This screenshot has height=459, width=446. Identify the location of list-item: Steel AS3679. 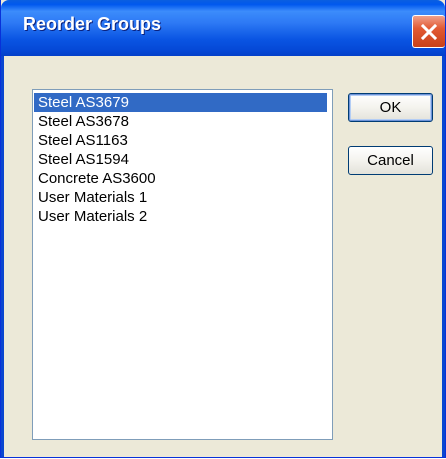
(180, 102).